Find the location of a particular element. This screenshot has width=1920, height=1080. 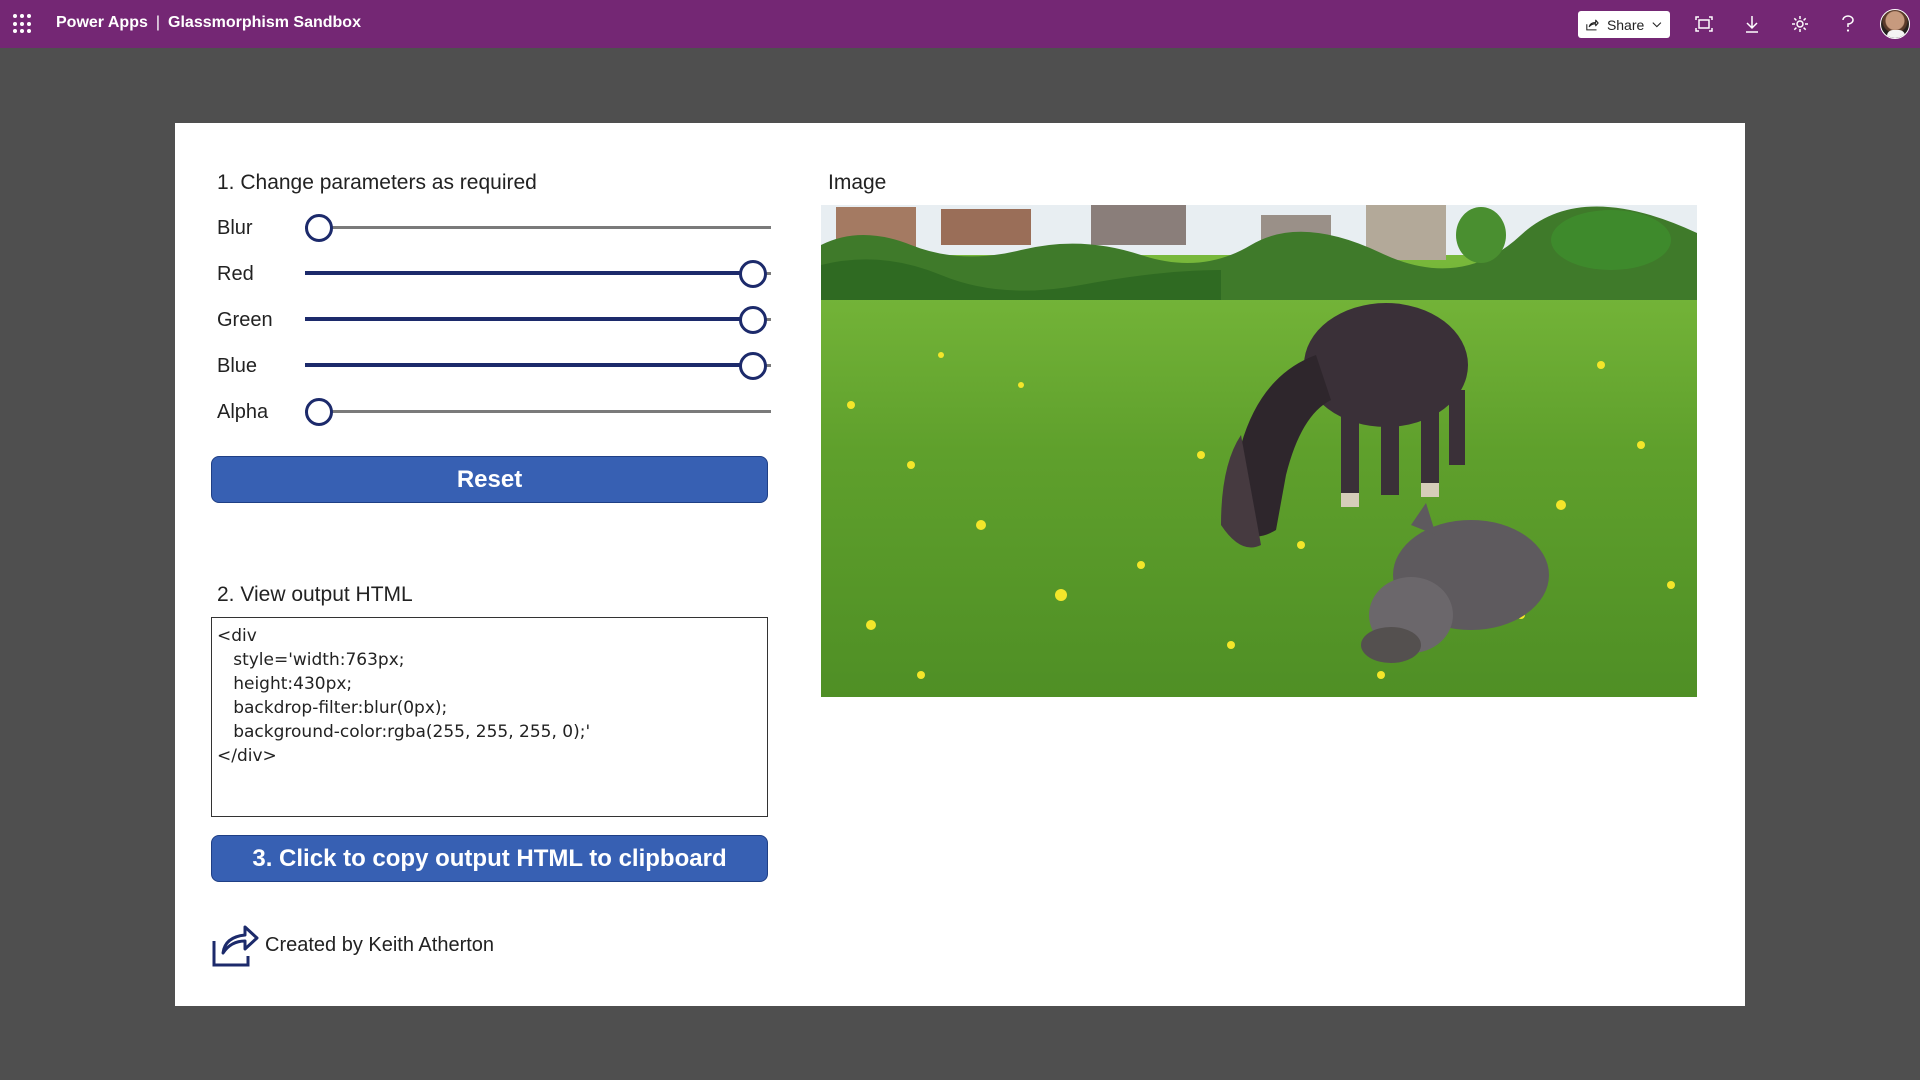

app-title: Power Apps | Glassmorphism Sandbox is located at coordinates (208, 23).